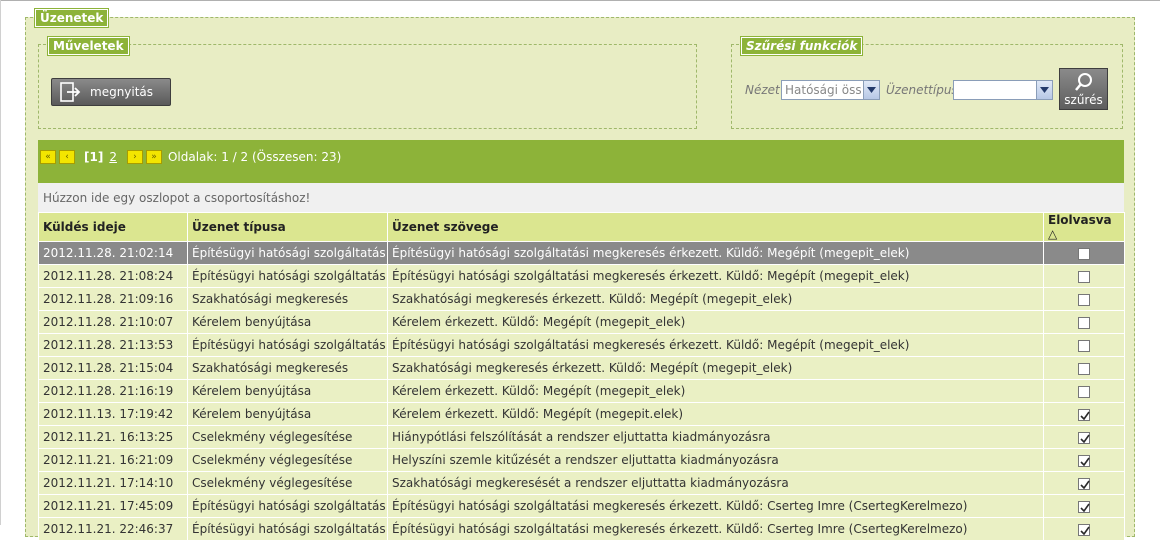 This screenshot has height=541, width=1160. What do you see at coordinates (1083, 100) in the screenshot?
I see `filter-button-label: szűrés` at bounding box center [1083, 100].